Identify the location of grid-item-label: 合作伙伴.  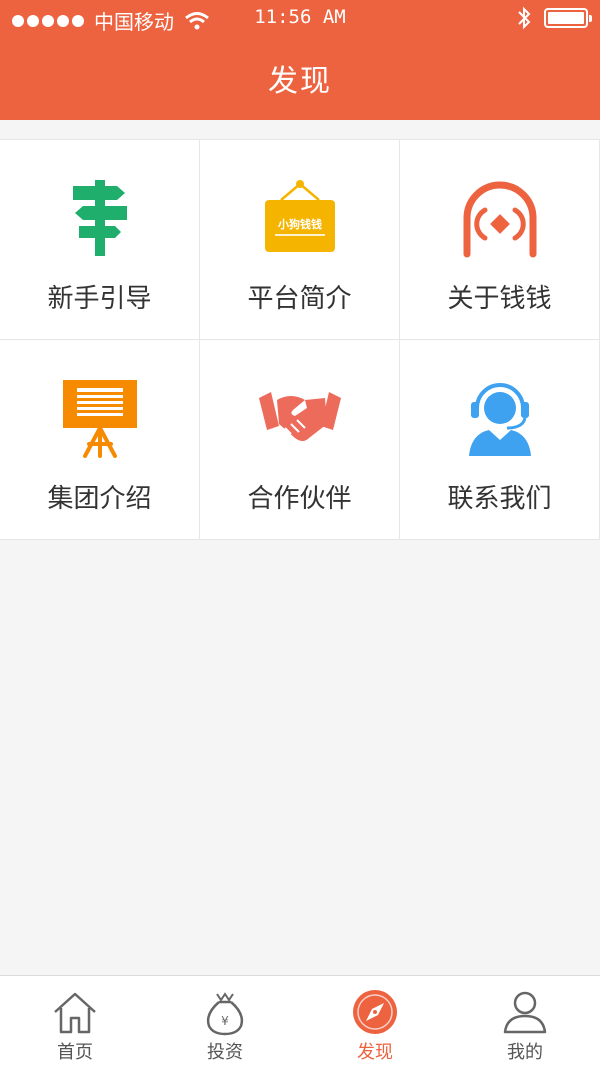
(299, 499).